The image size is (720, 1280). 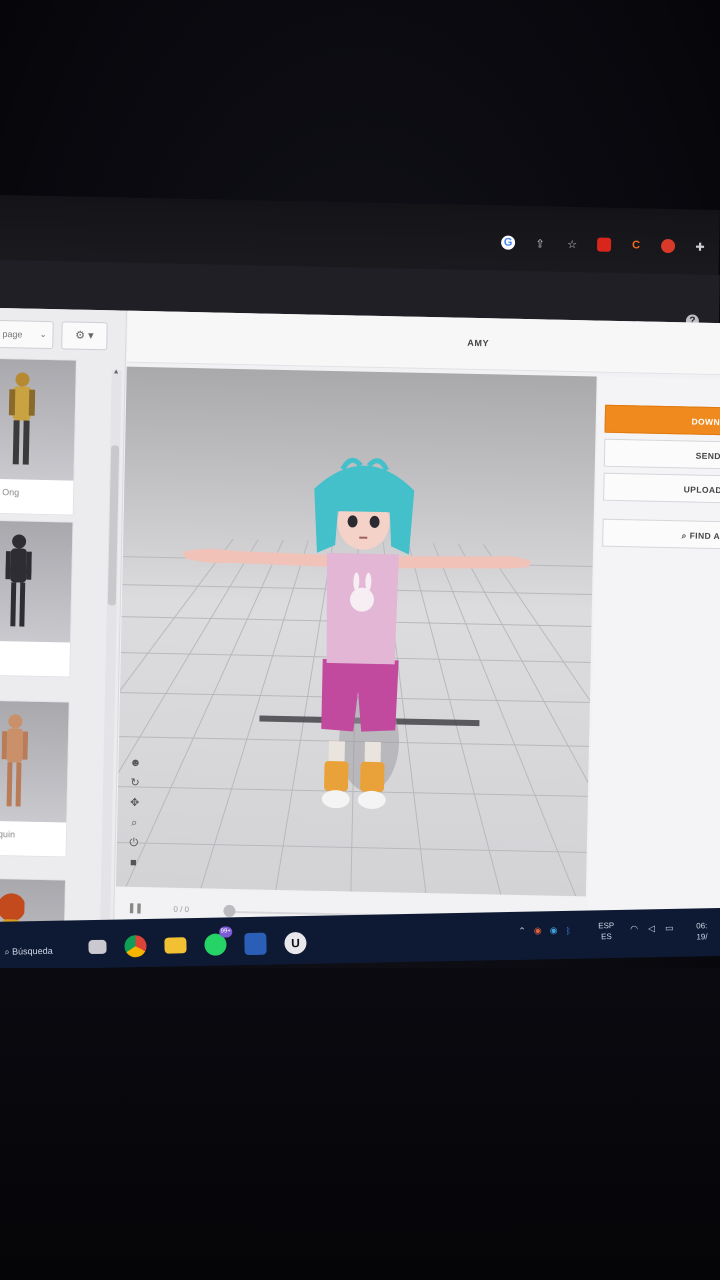 What do you see at coordinates (8, 834) in the screenshot?
I see `character-name: nequin` at bounding box center [8, 834].